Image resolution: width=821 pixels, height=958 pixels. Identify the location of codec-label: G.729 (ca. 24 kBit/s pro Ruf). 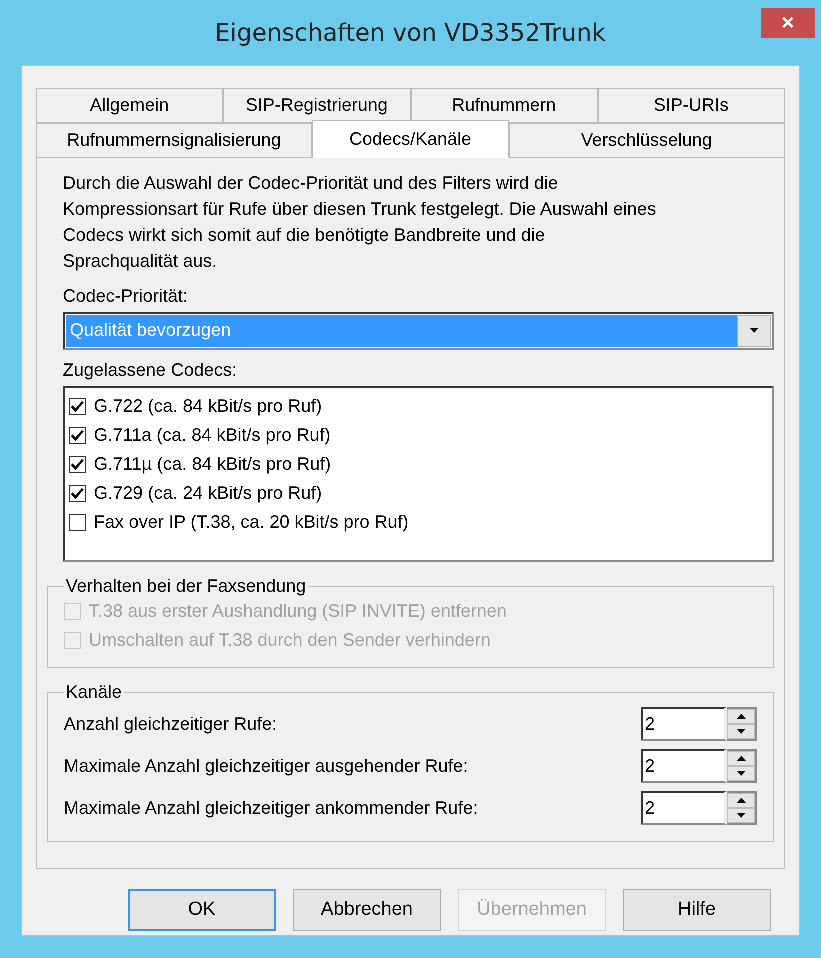
(208, 493).